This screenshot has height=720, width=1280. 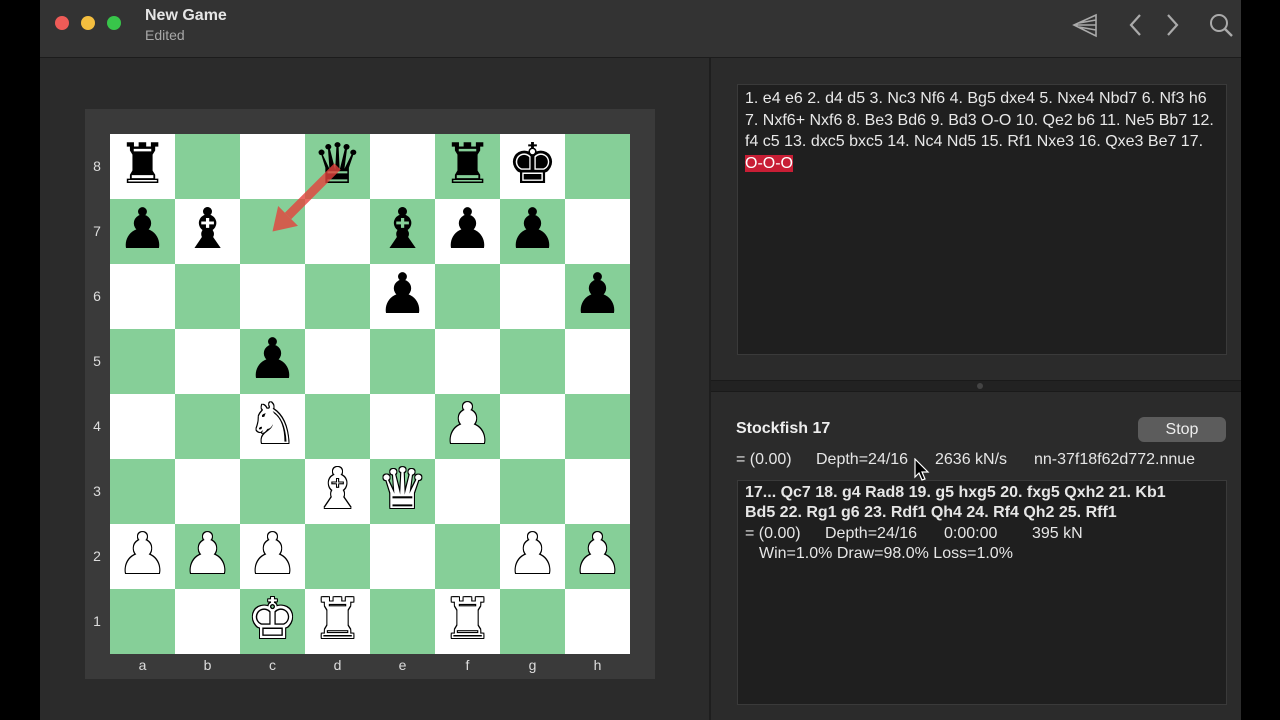 What do you see at coordinates (1221, 25) in the screenshot?
I see `search-icon` at bounding box center [1221, 25].